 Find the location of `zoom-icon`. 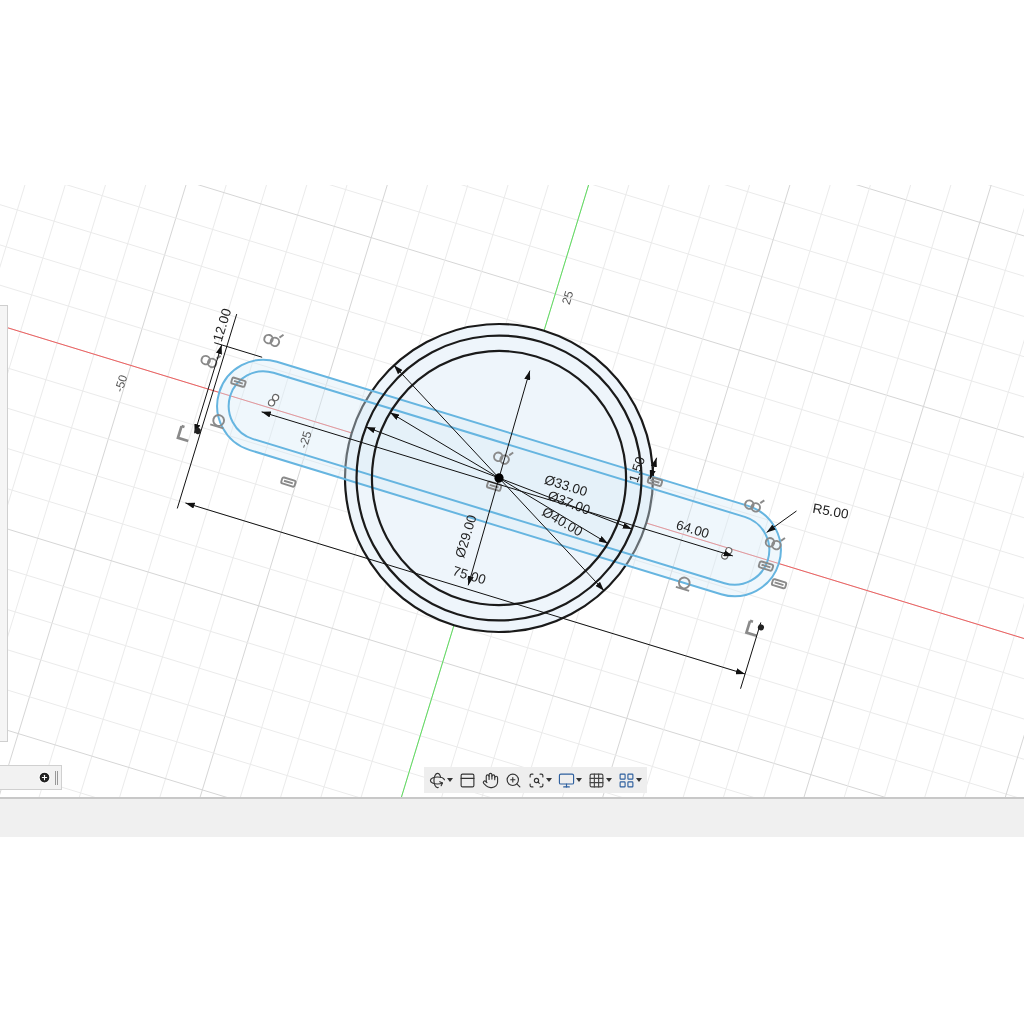

zoom-icon is located at coordinates (513, 780).